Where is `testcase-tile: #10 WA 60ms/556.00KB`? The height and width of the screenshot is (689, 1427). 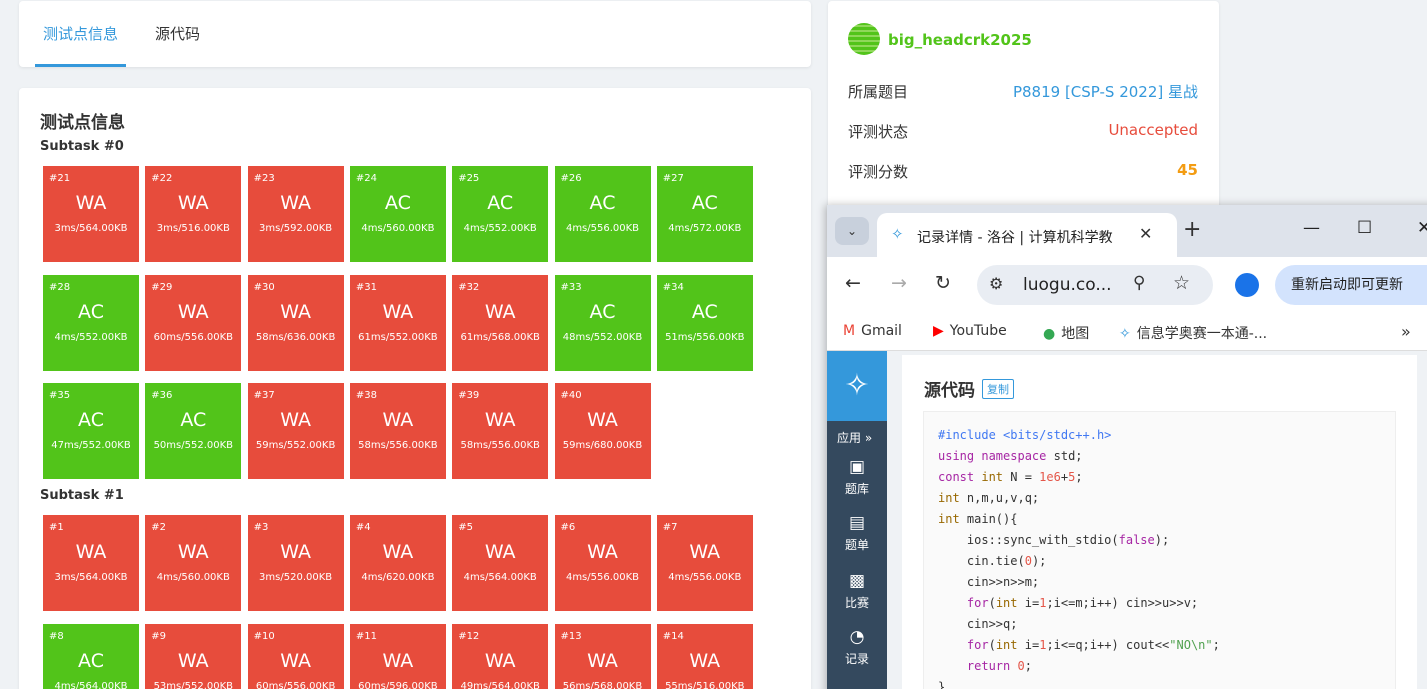
testcase-tile: #10 WA 60ms/556.00KB is located at coordinates (295, 656).